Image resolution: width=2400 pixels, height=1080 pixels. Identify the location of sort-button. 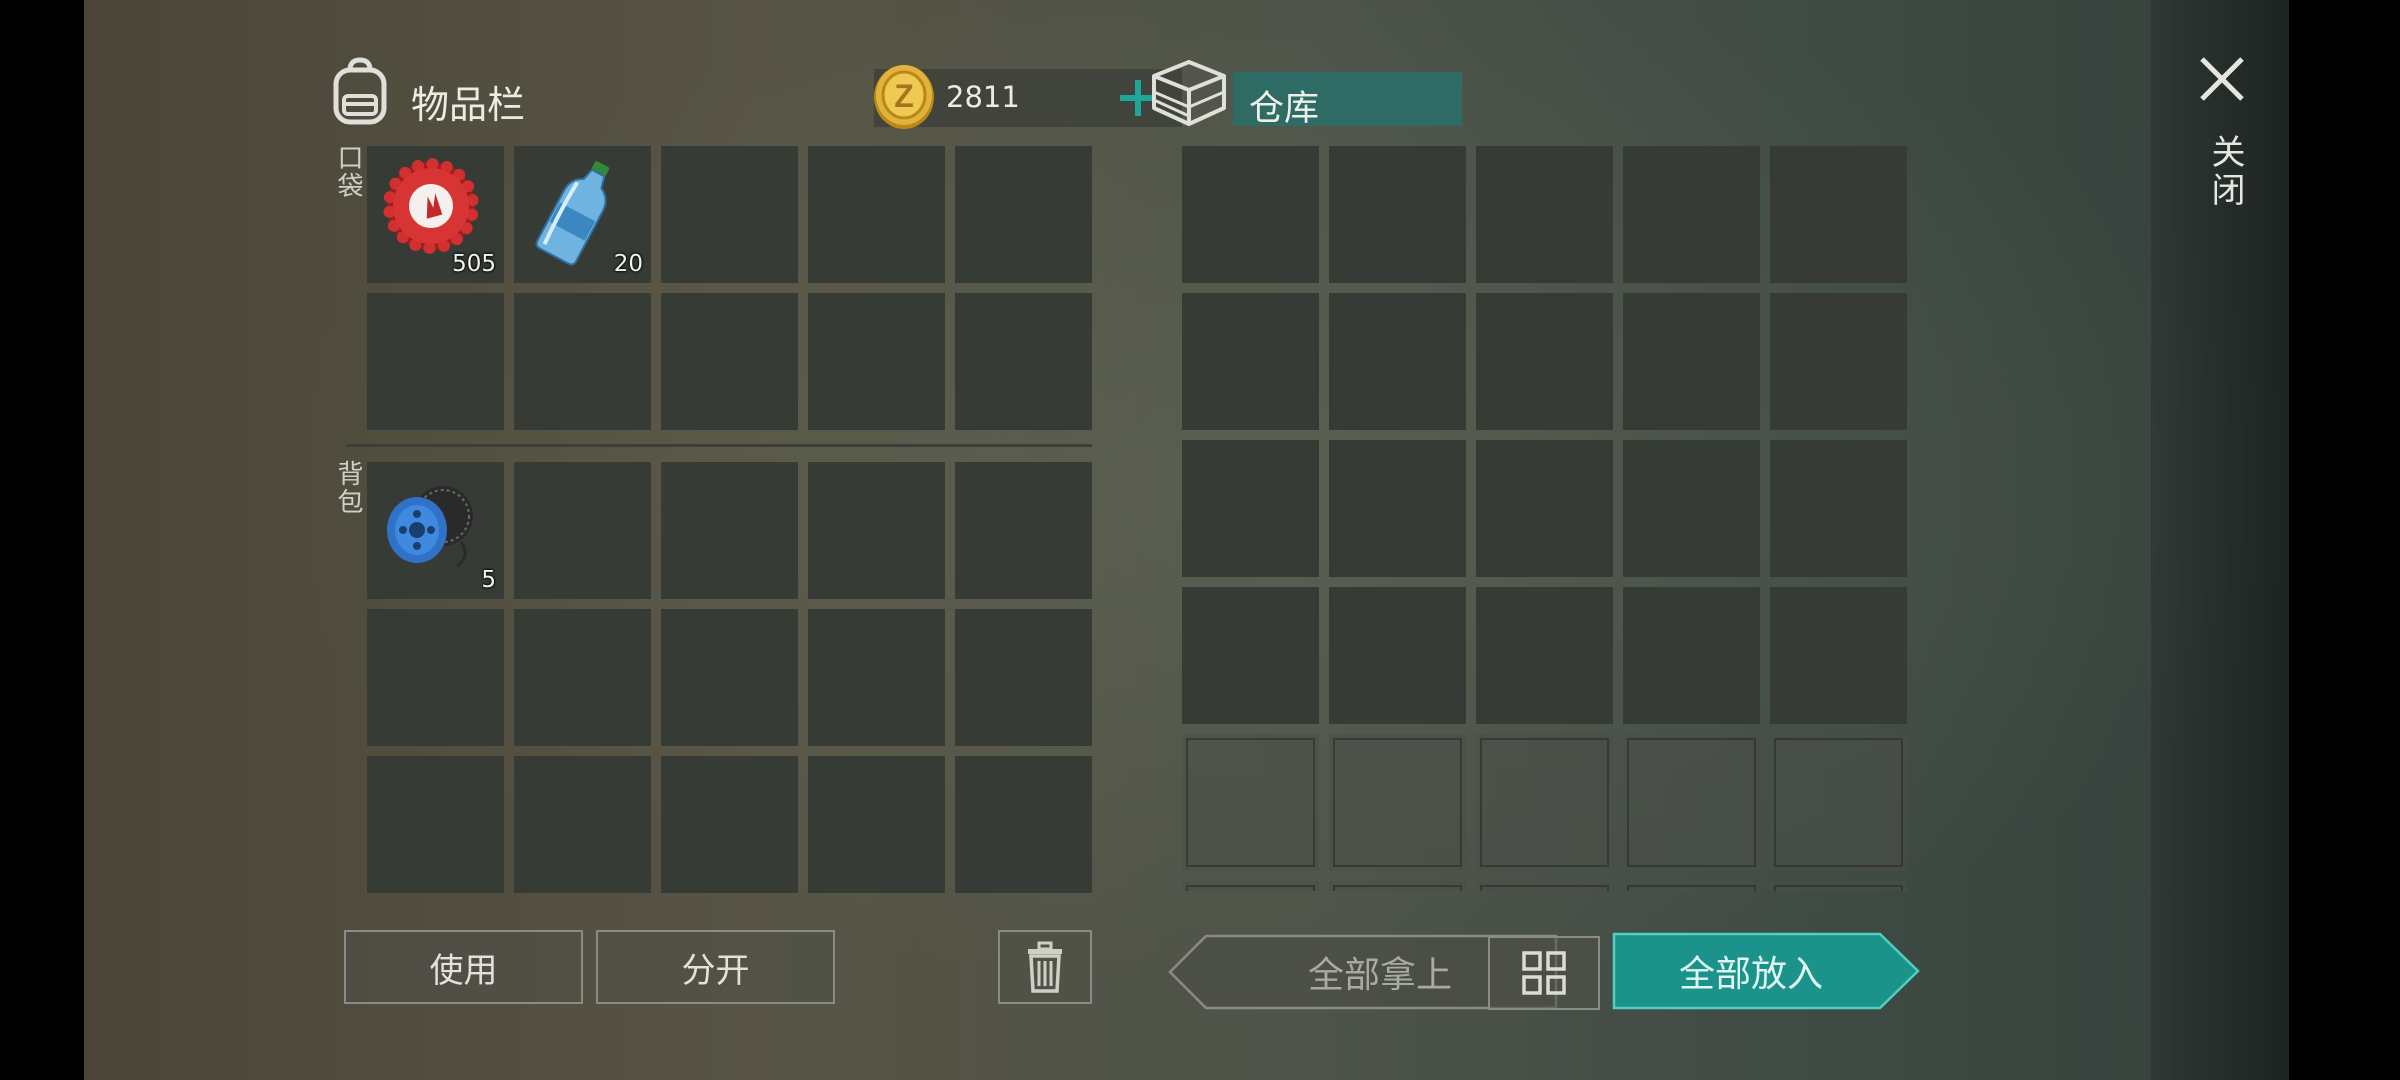
(1544, 973).